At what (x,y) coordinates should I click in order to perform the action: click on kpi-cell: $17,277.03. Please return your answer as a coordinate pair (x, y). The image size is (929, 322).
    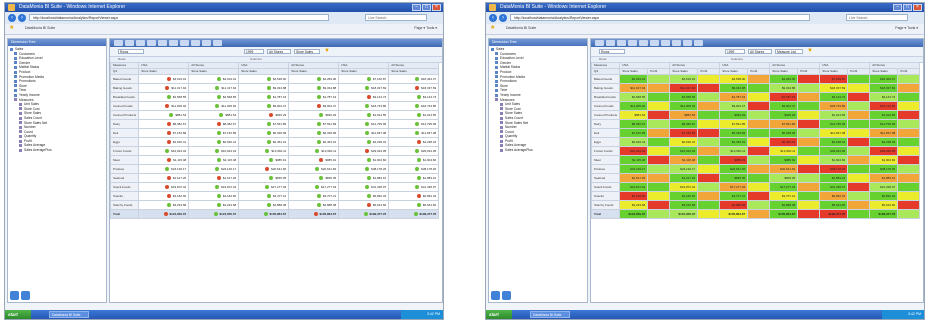
    Looking at the image, I should click on (314, 187).